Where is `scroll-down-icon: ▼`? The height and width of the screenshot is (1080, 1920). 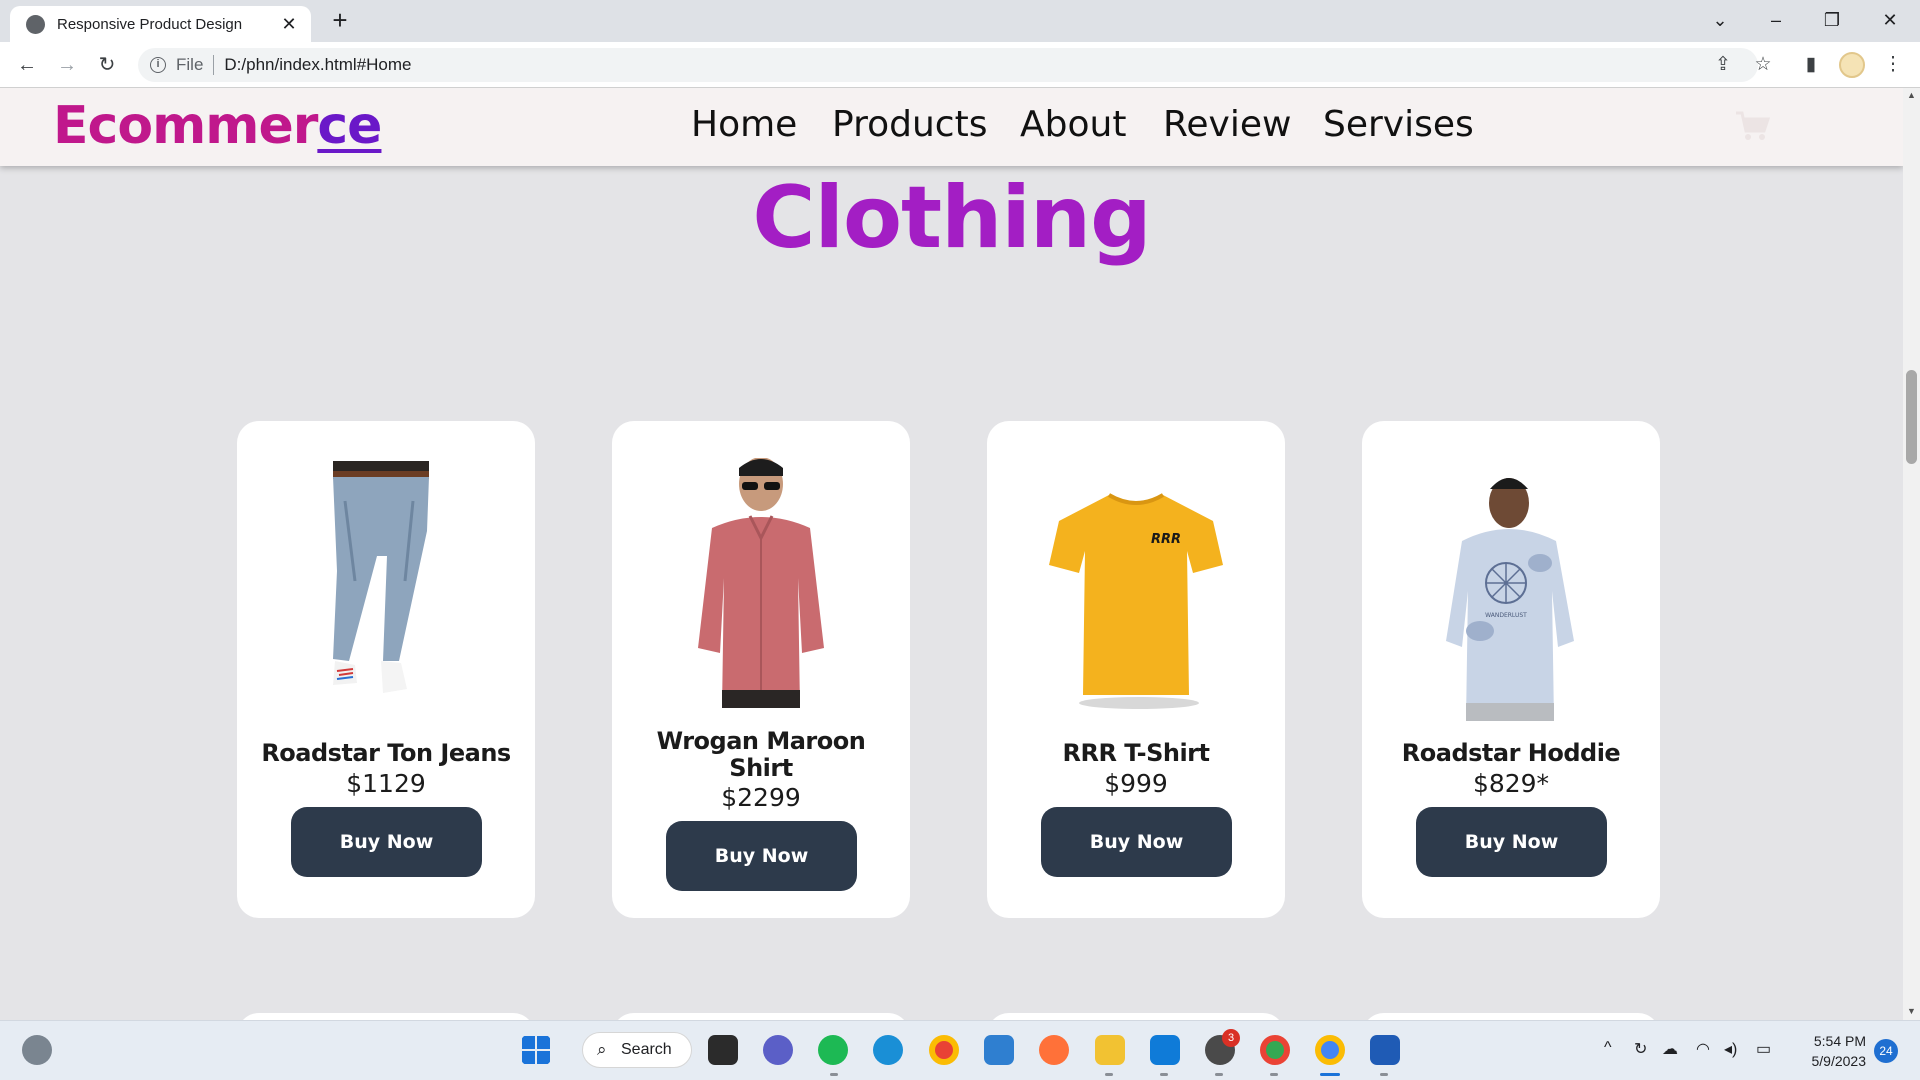 scroll-down-icon: ▼ is located at coordinates (1911, 1011).